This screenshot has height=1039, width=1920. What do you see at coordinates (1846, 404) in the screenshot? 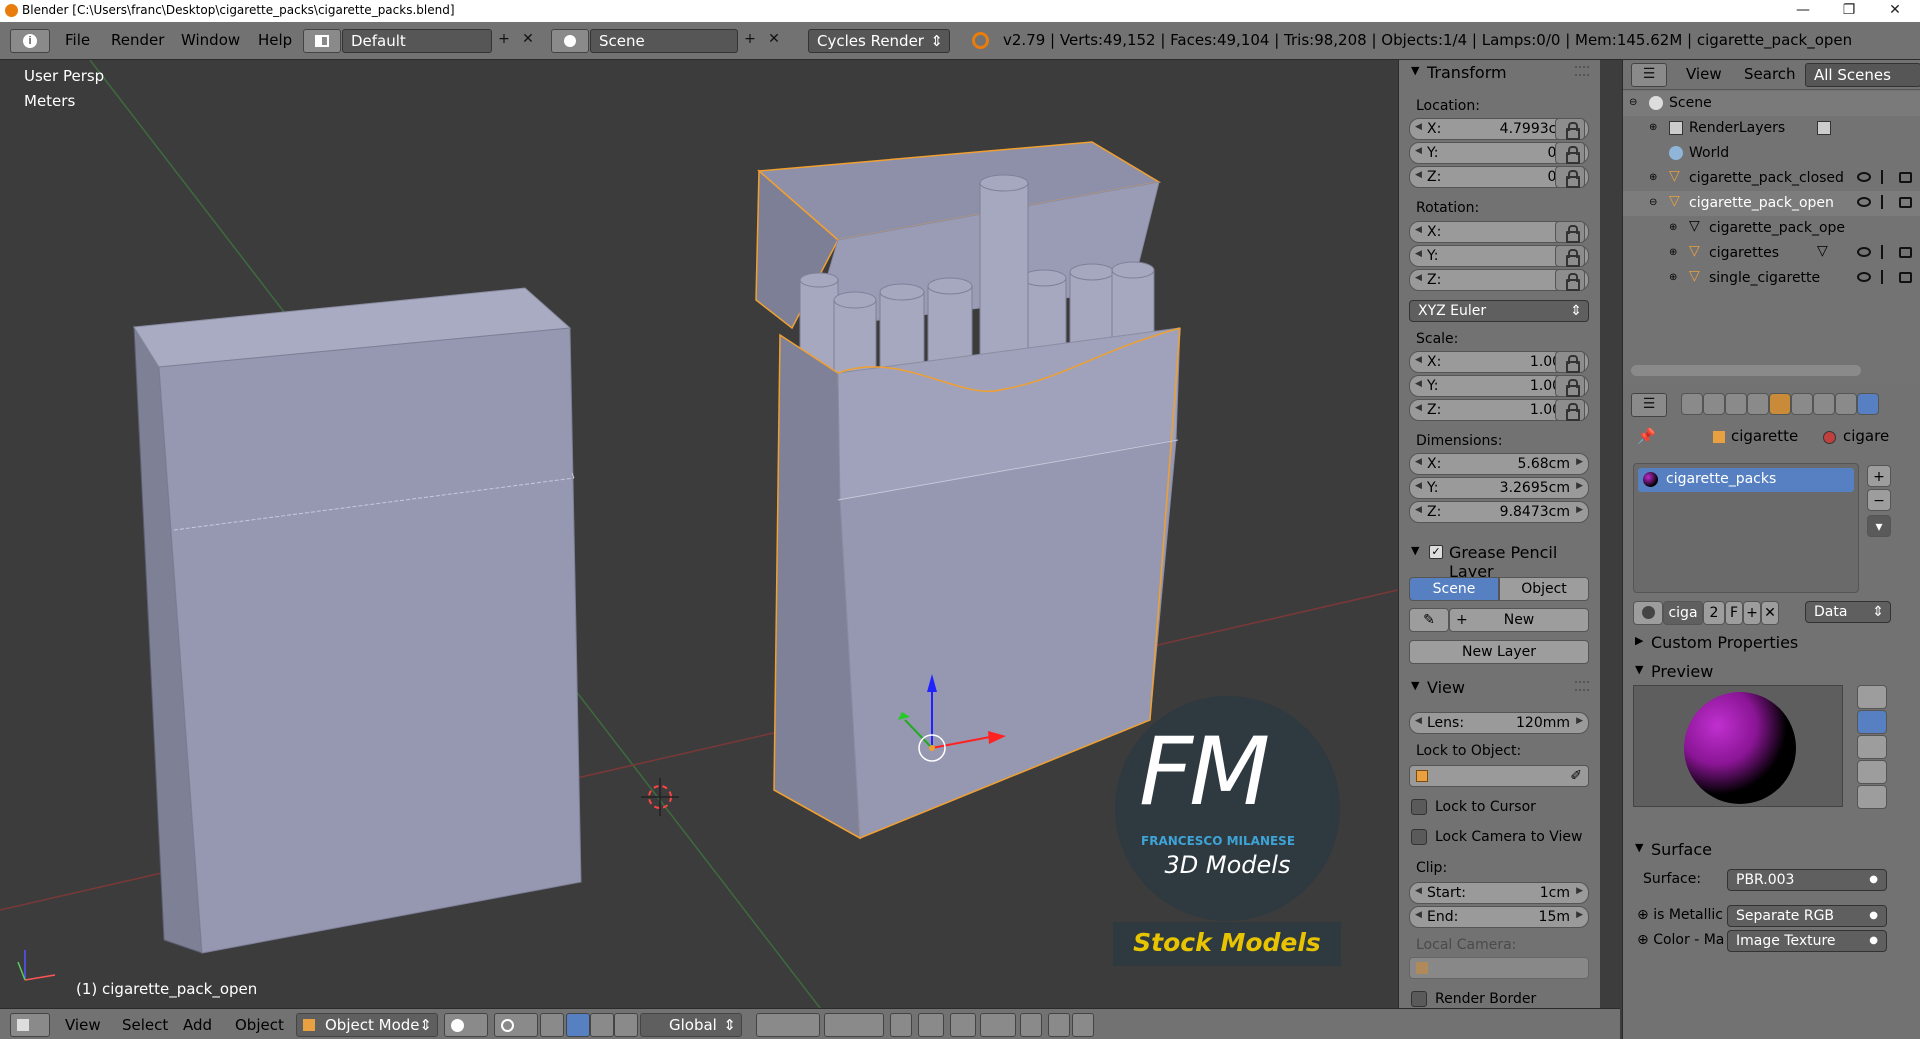
I see `mesh-data-tab-icon` at bounding box center [1846, 404].